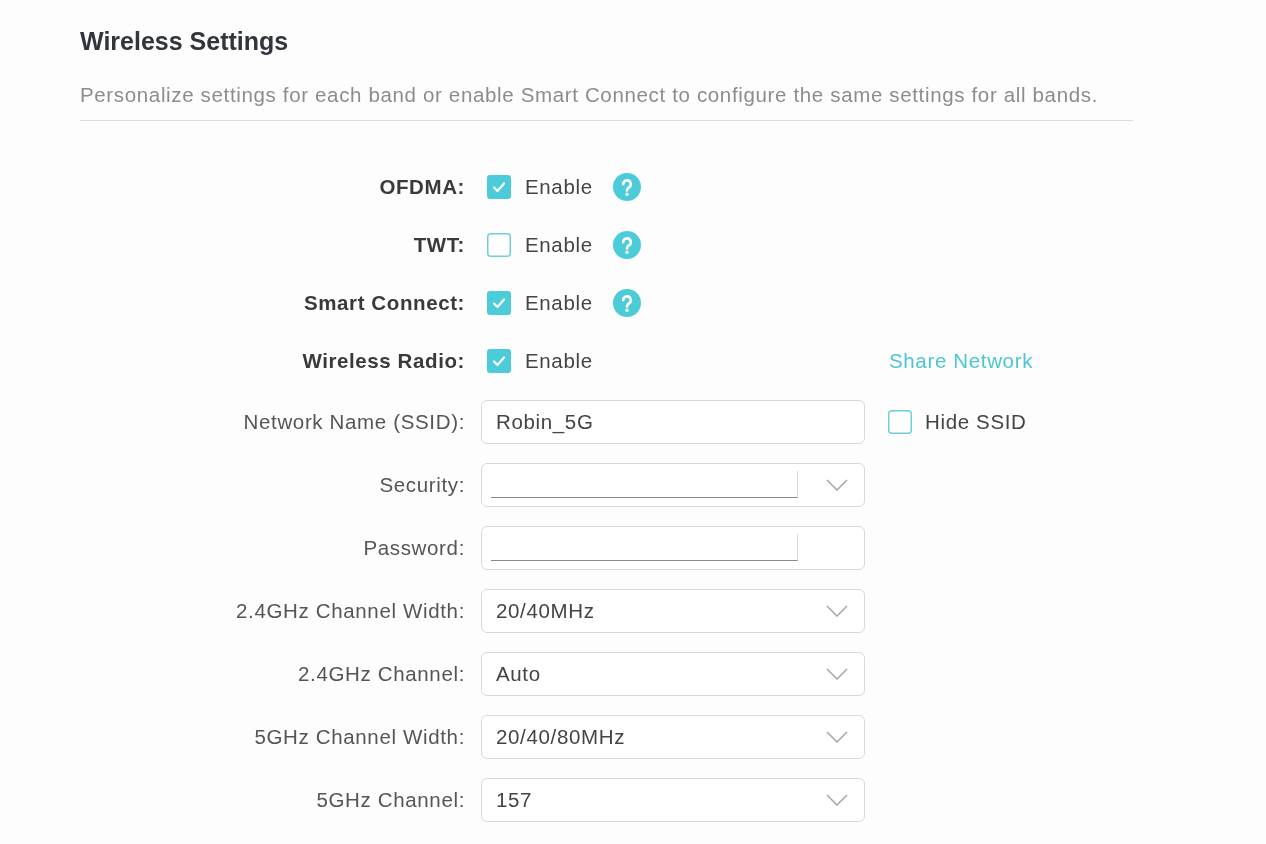 The height and width of the screenshot is (844, 1266). What do you see at coordinates (381, 673) in the screenshot?
I see `field-label: 2.4GHz Channel:` at bounding box center [381, 673].